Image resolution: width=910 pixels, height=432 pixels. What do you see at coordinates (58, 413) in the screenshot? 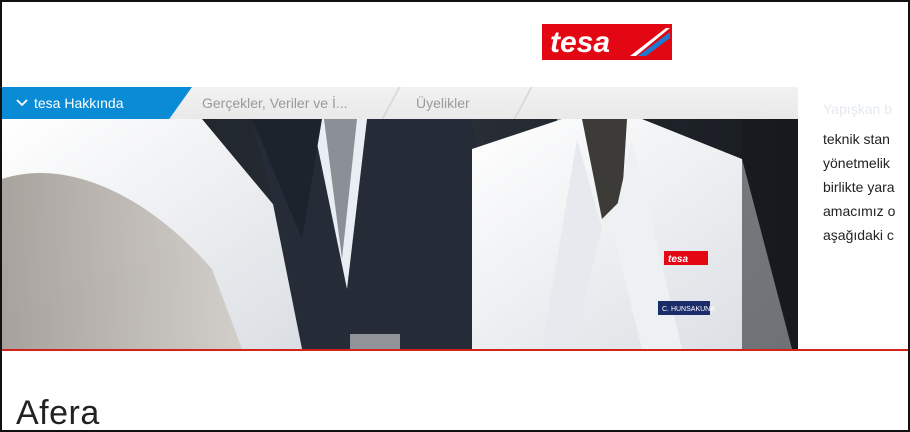
I see `section-heading: Afera` at bounding box center [58, 413].